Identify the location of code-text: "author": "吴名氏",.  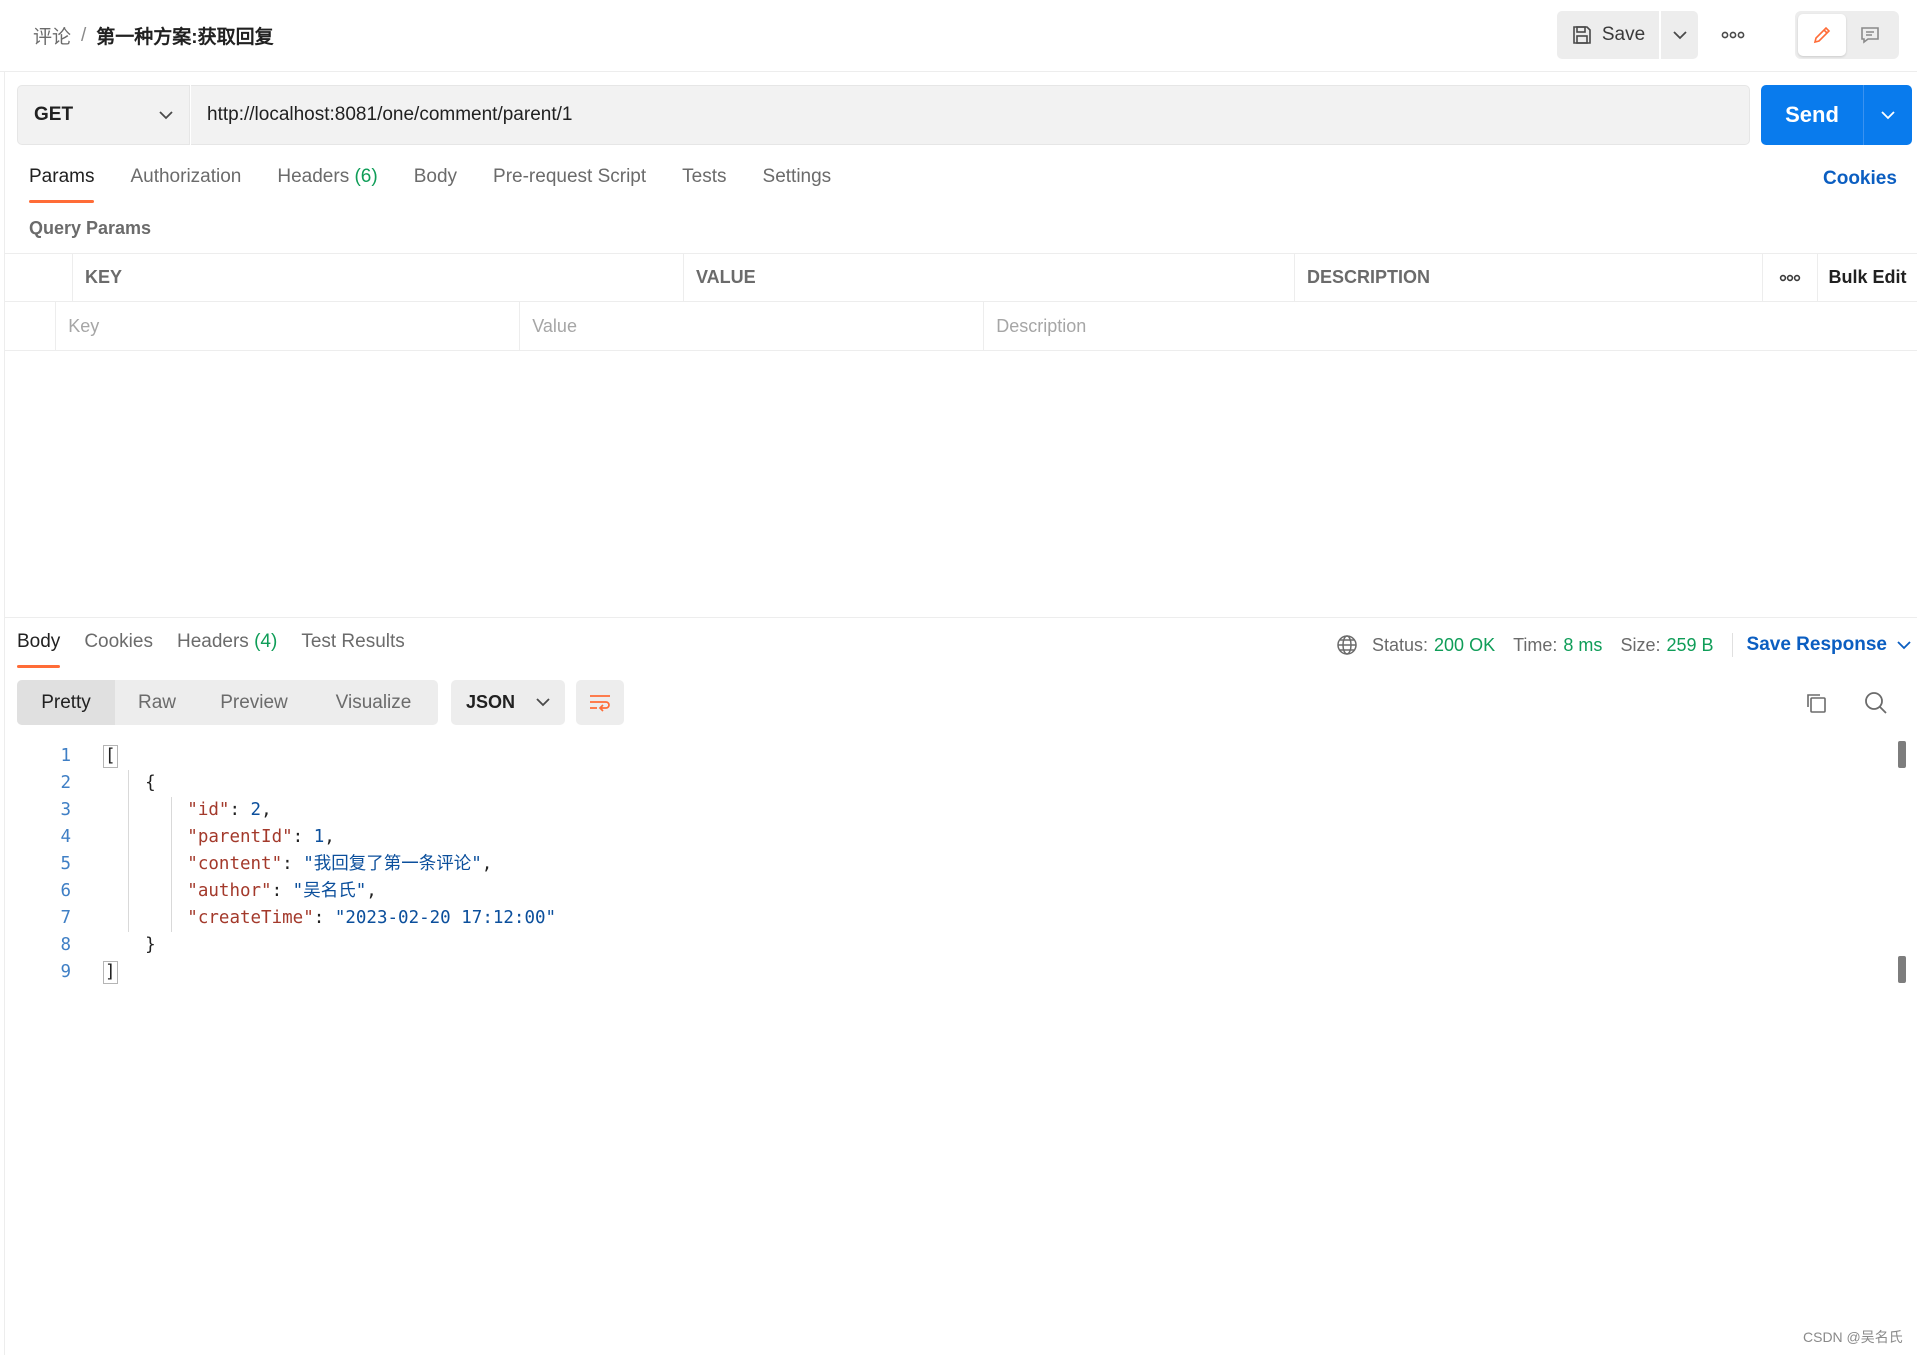
(282, 891).